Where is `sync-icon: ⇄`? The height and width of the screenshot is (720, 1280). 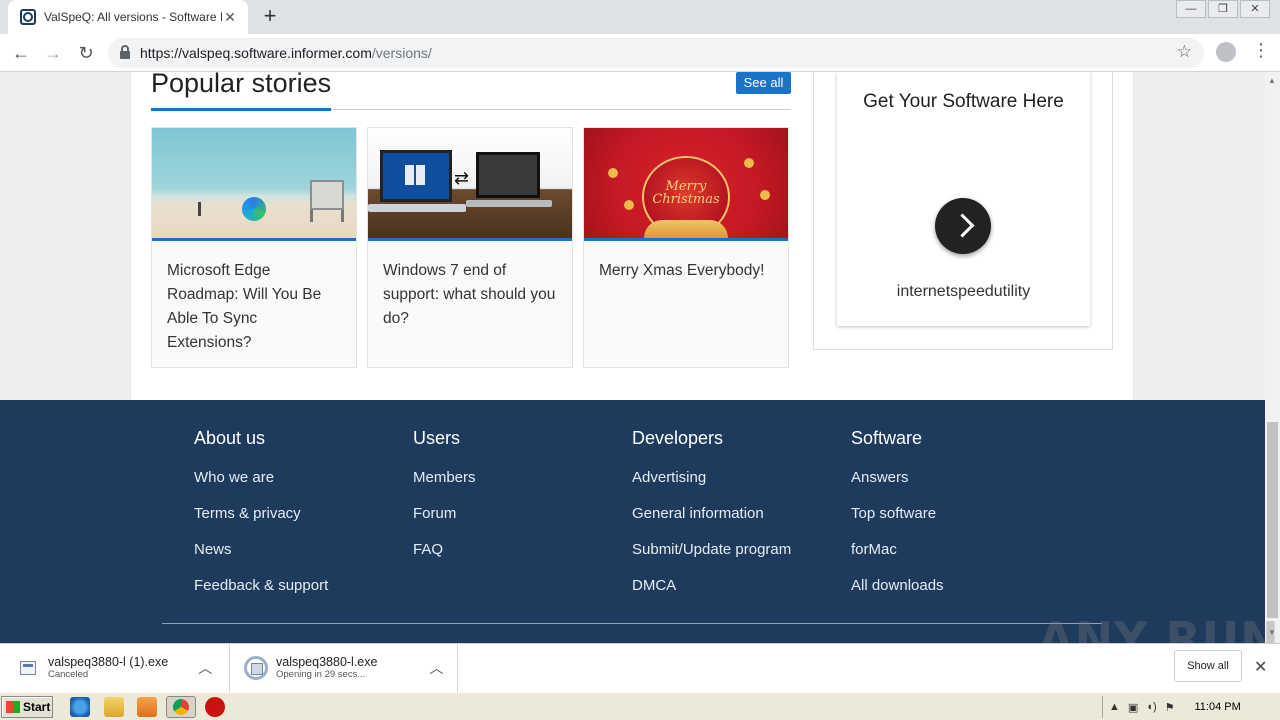
sync-icon: ⇄ is located at coordinates (462, 178).